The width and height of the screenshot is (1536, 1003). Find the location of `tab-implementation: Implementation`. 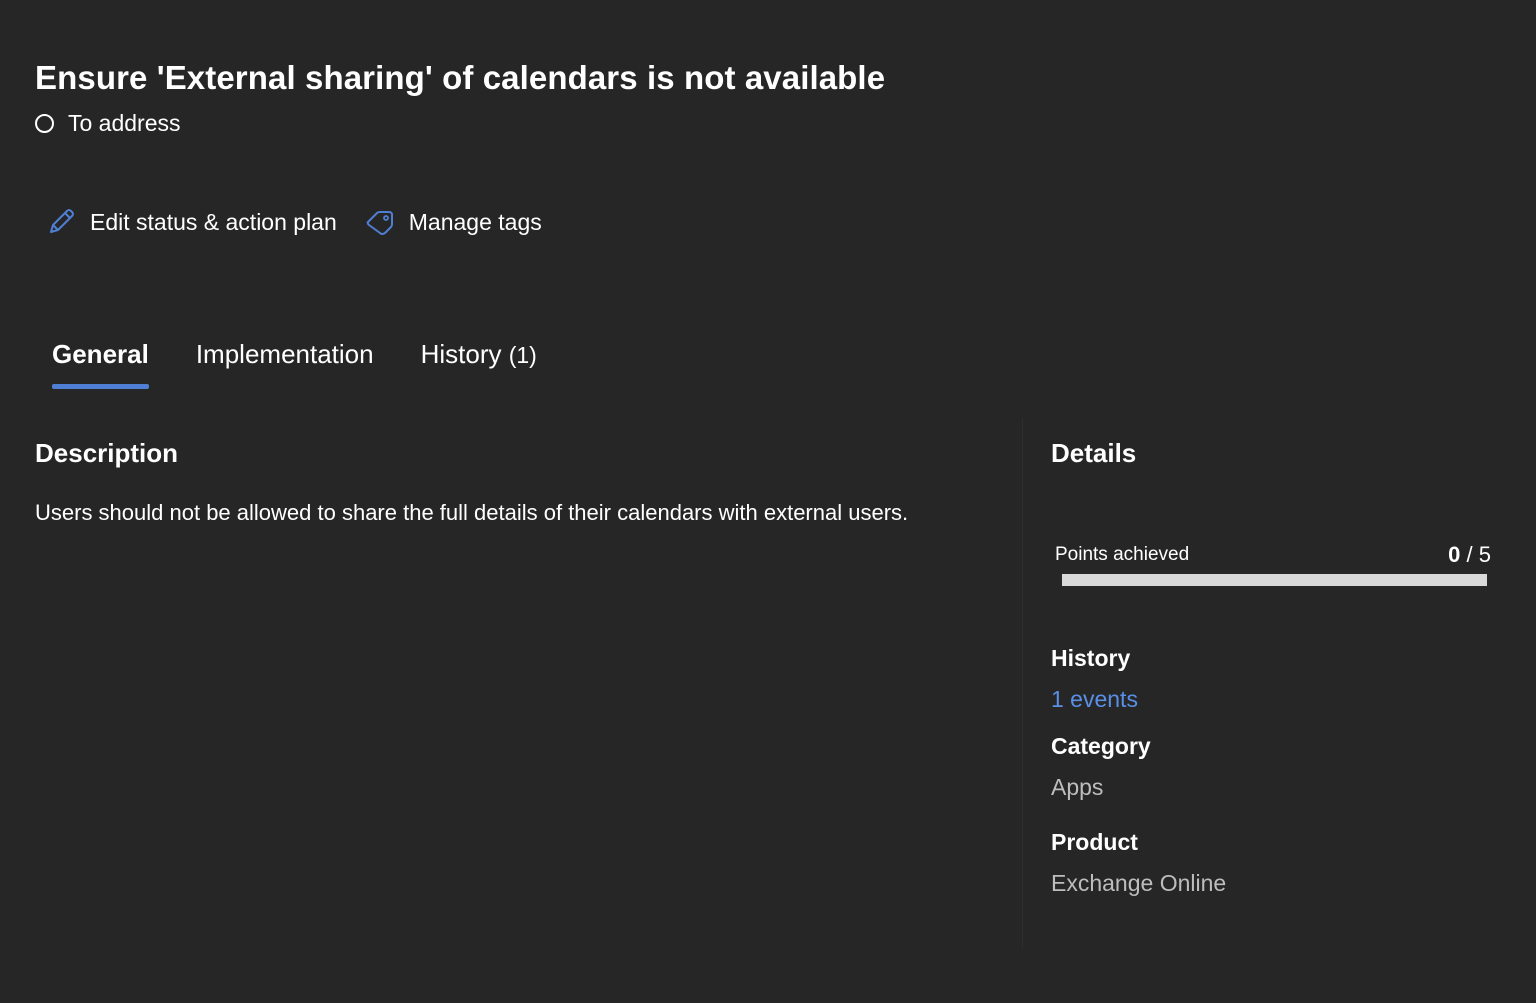

tab-implementation: Implementation is located at coordinates (285, 362).